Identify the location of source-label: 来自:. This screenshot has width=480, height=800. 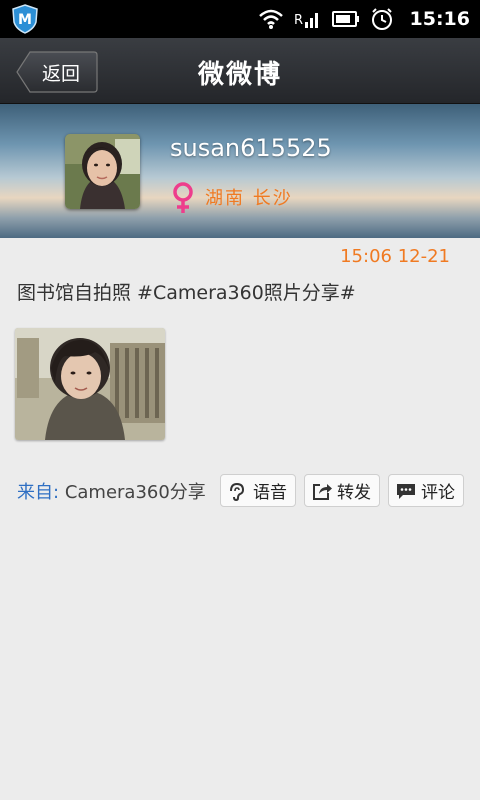
(38, 492).